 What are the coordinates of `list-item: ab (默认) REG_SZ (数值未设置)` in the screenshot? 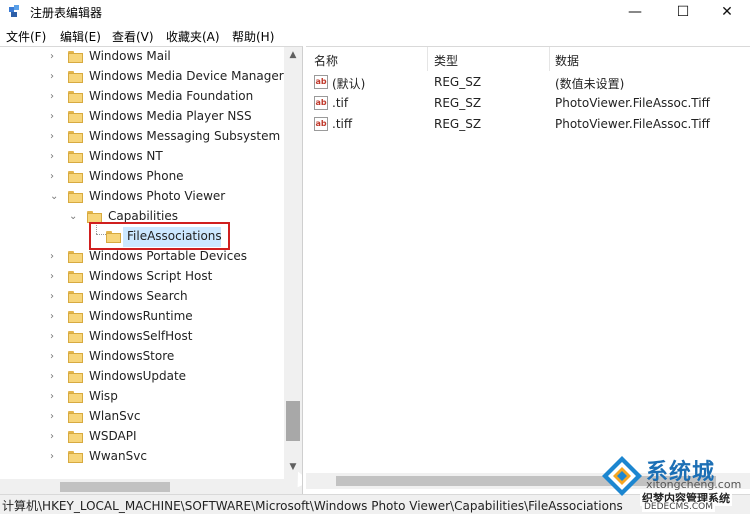 It's located at (528, 82).